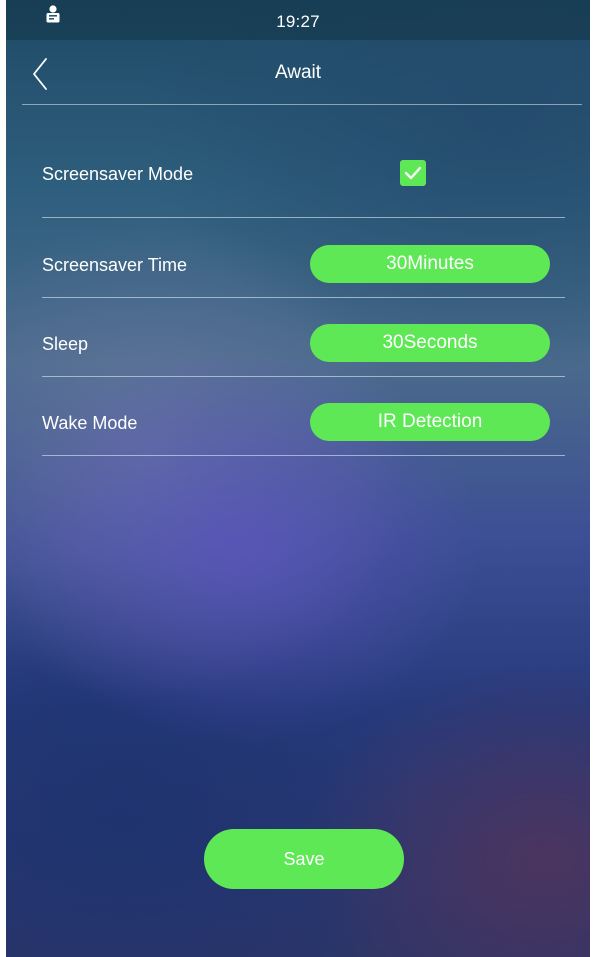  What do you see at coordinates (65, 344) in the screenshot?
I see `sleep-label: Sleep` at bounding box center [65, 344].